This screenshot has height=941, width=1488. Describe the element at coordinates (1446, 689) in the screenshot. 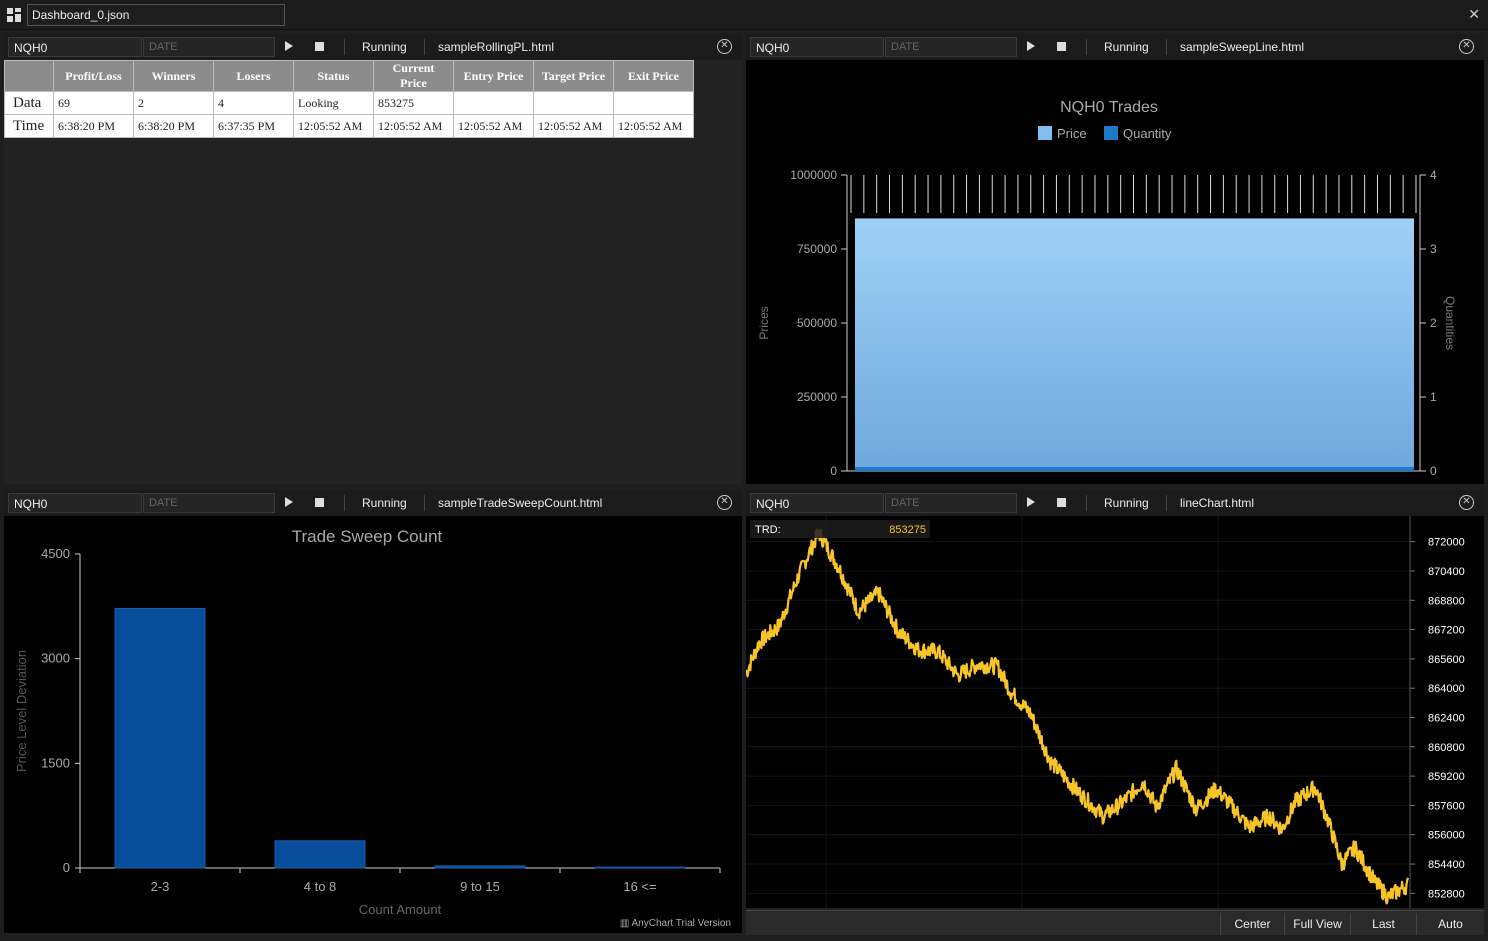

I see `y-tick-label: 864000` at that location.